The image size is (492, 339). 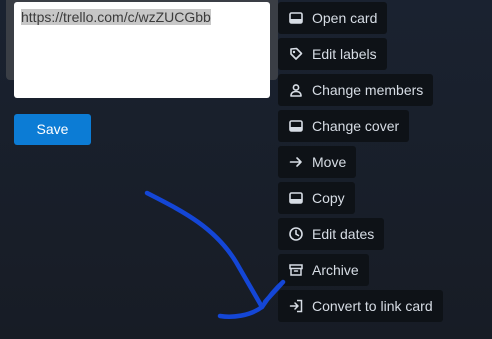 What do you see at coordinates (328, 198) in the screenshot?
I see `copy-label: Copy` at bounding box center [328, 198].